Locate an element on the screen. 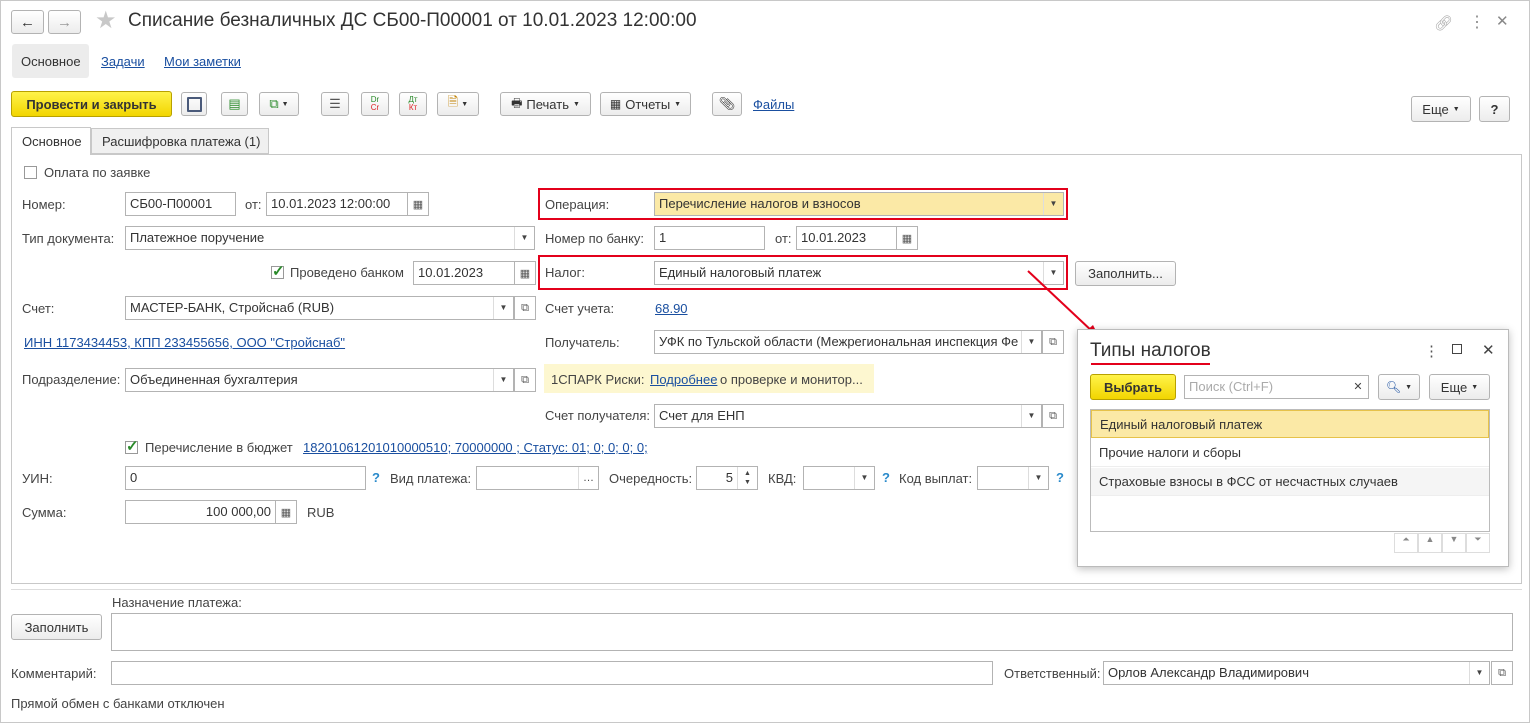 This screenshot has width=1530, height=723. bank-number-input: 1 is located at coordinates (709, 238).